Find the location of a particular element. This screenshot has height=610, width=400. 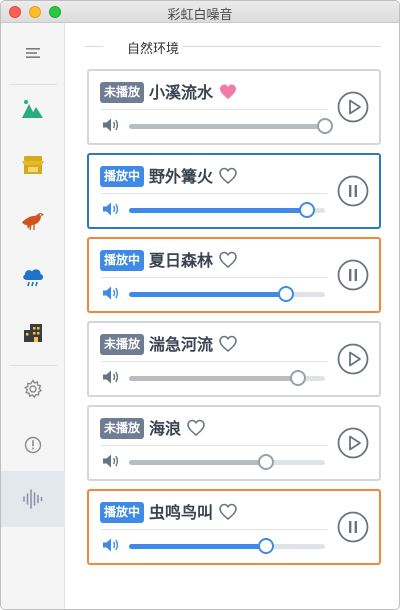

sidebar-item-menu is located at coordinates (33, 53).